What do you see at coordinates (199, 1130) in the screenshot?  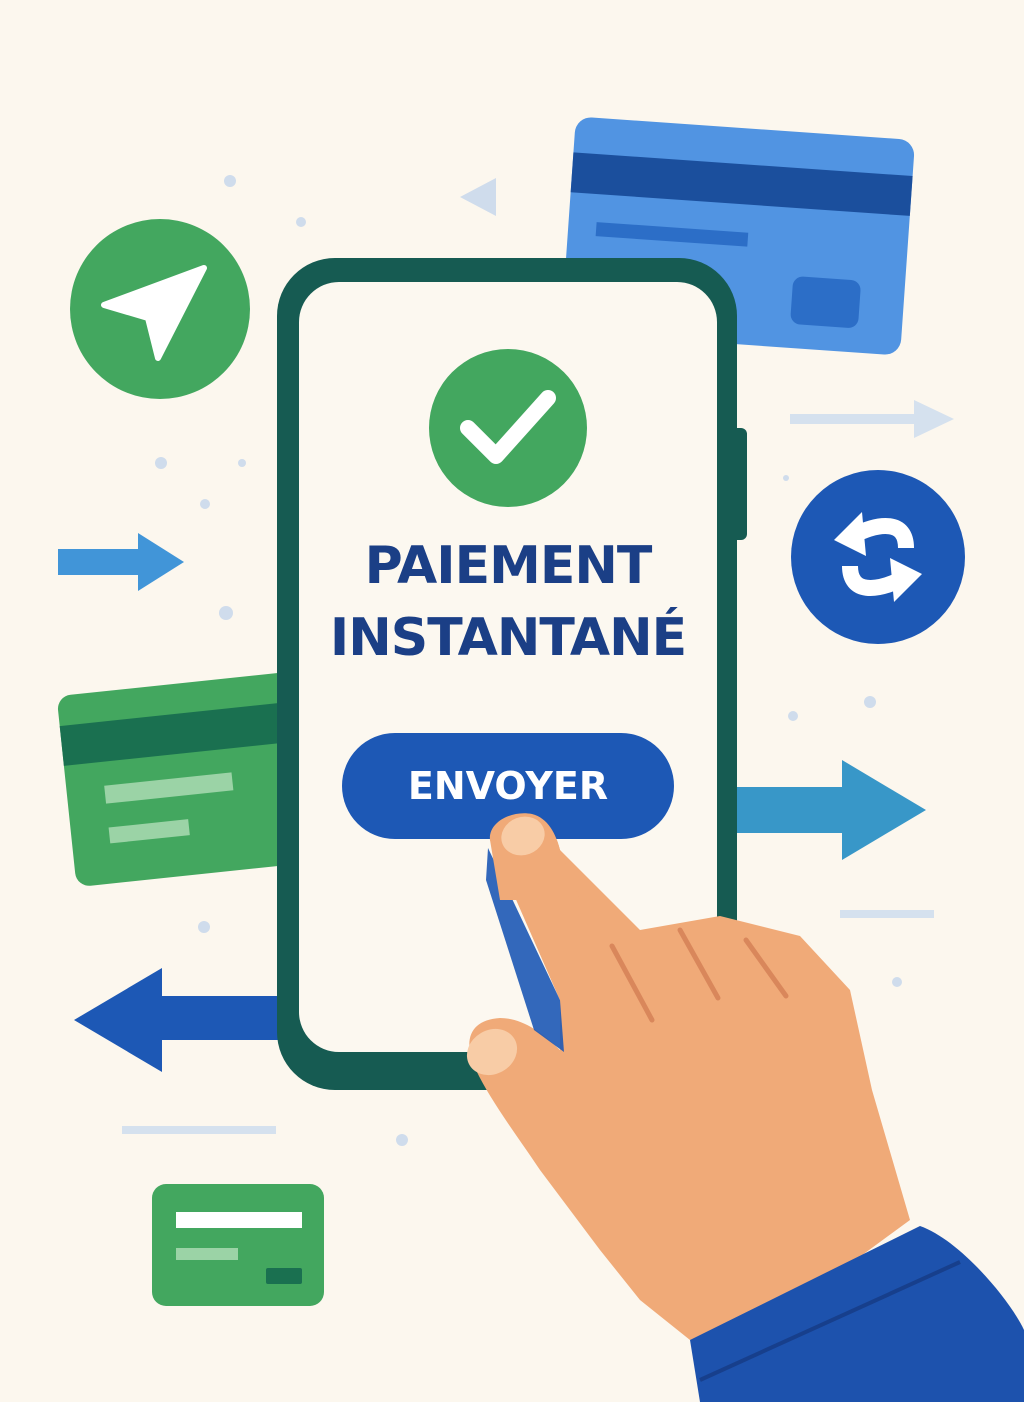 I see `decorative-line-bottom` at bounding box center [199, 1130].